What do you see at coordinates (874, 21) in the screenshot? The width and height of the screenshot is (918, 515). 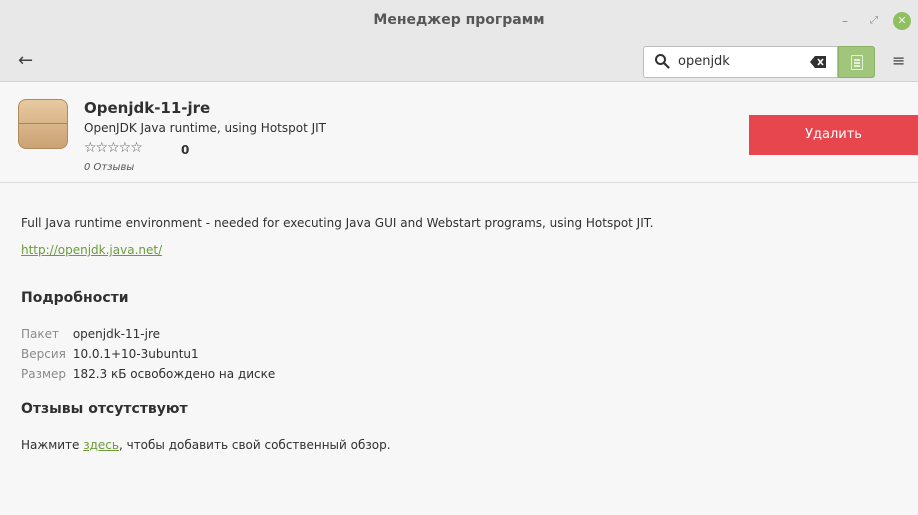 I see `maximize-icon: ⤢` at bounding box center [874, 21].